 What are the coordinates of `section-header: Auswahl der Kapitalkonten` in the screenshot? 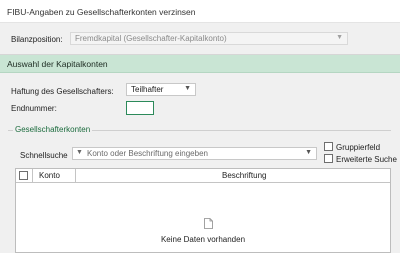 It's located at (200, 64).